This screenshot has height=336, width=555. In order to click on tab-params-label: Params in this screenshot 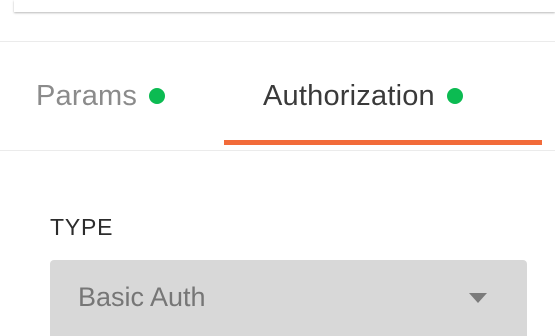, I will do `click(87, 95)`.